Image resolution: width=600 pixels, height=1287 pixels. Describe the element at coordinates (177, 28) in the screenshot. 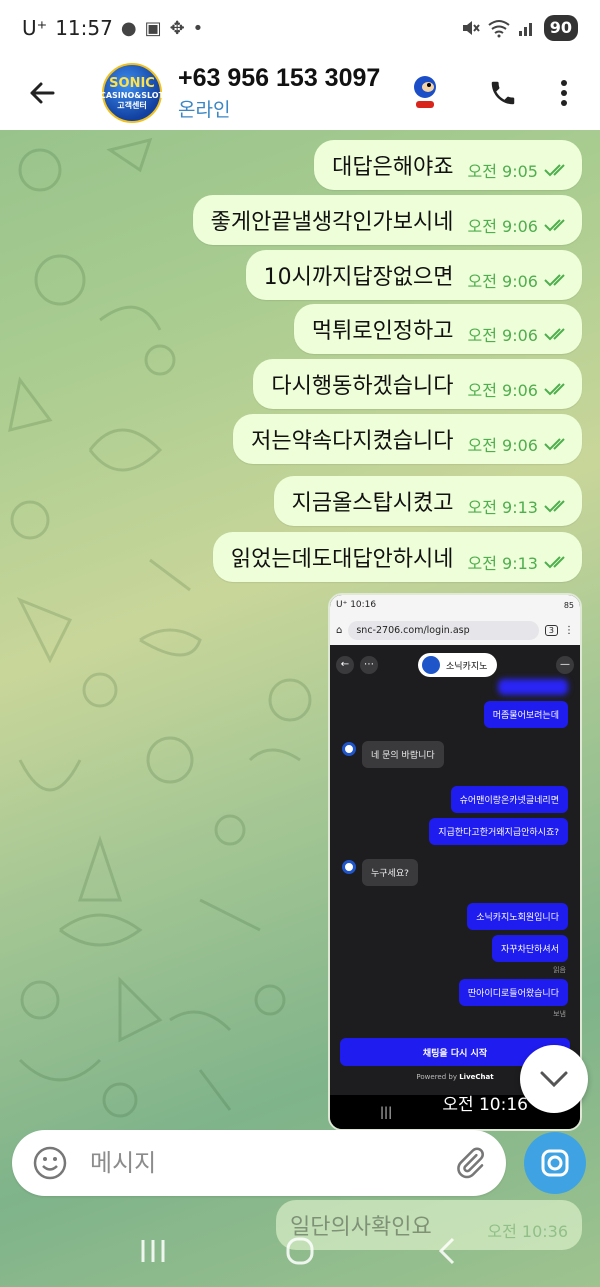

I see `gamepad-icon: ✥` at that location.